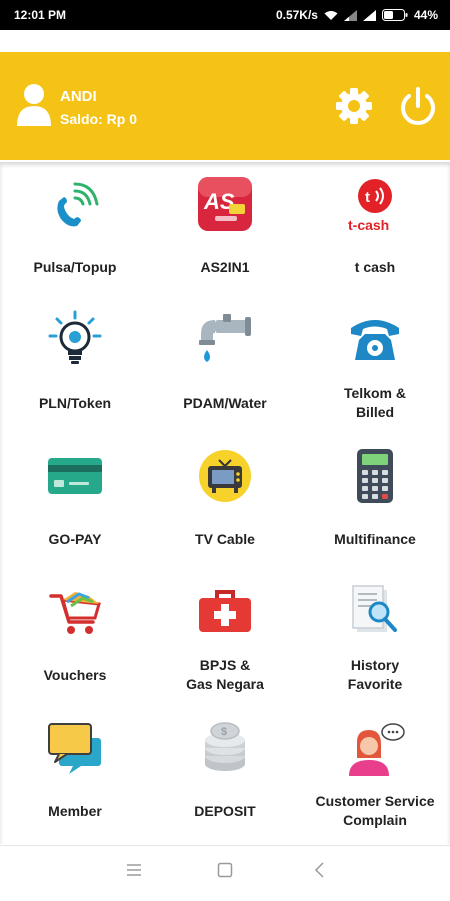 Image resolution: width=450 pixels, height=901 pixels. What do you see at coordinates (75, 476) in the screenshot?
I see `credit-card-icon` at bounding box center [75, 476].